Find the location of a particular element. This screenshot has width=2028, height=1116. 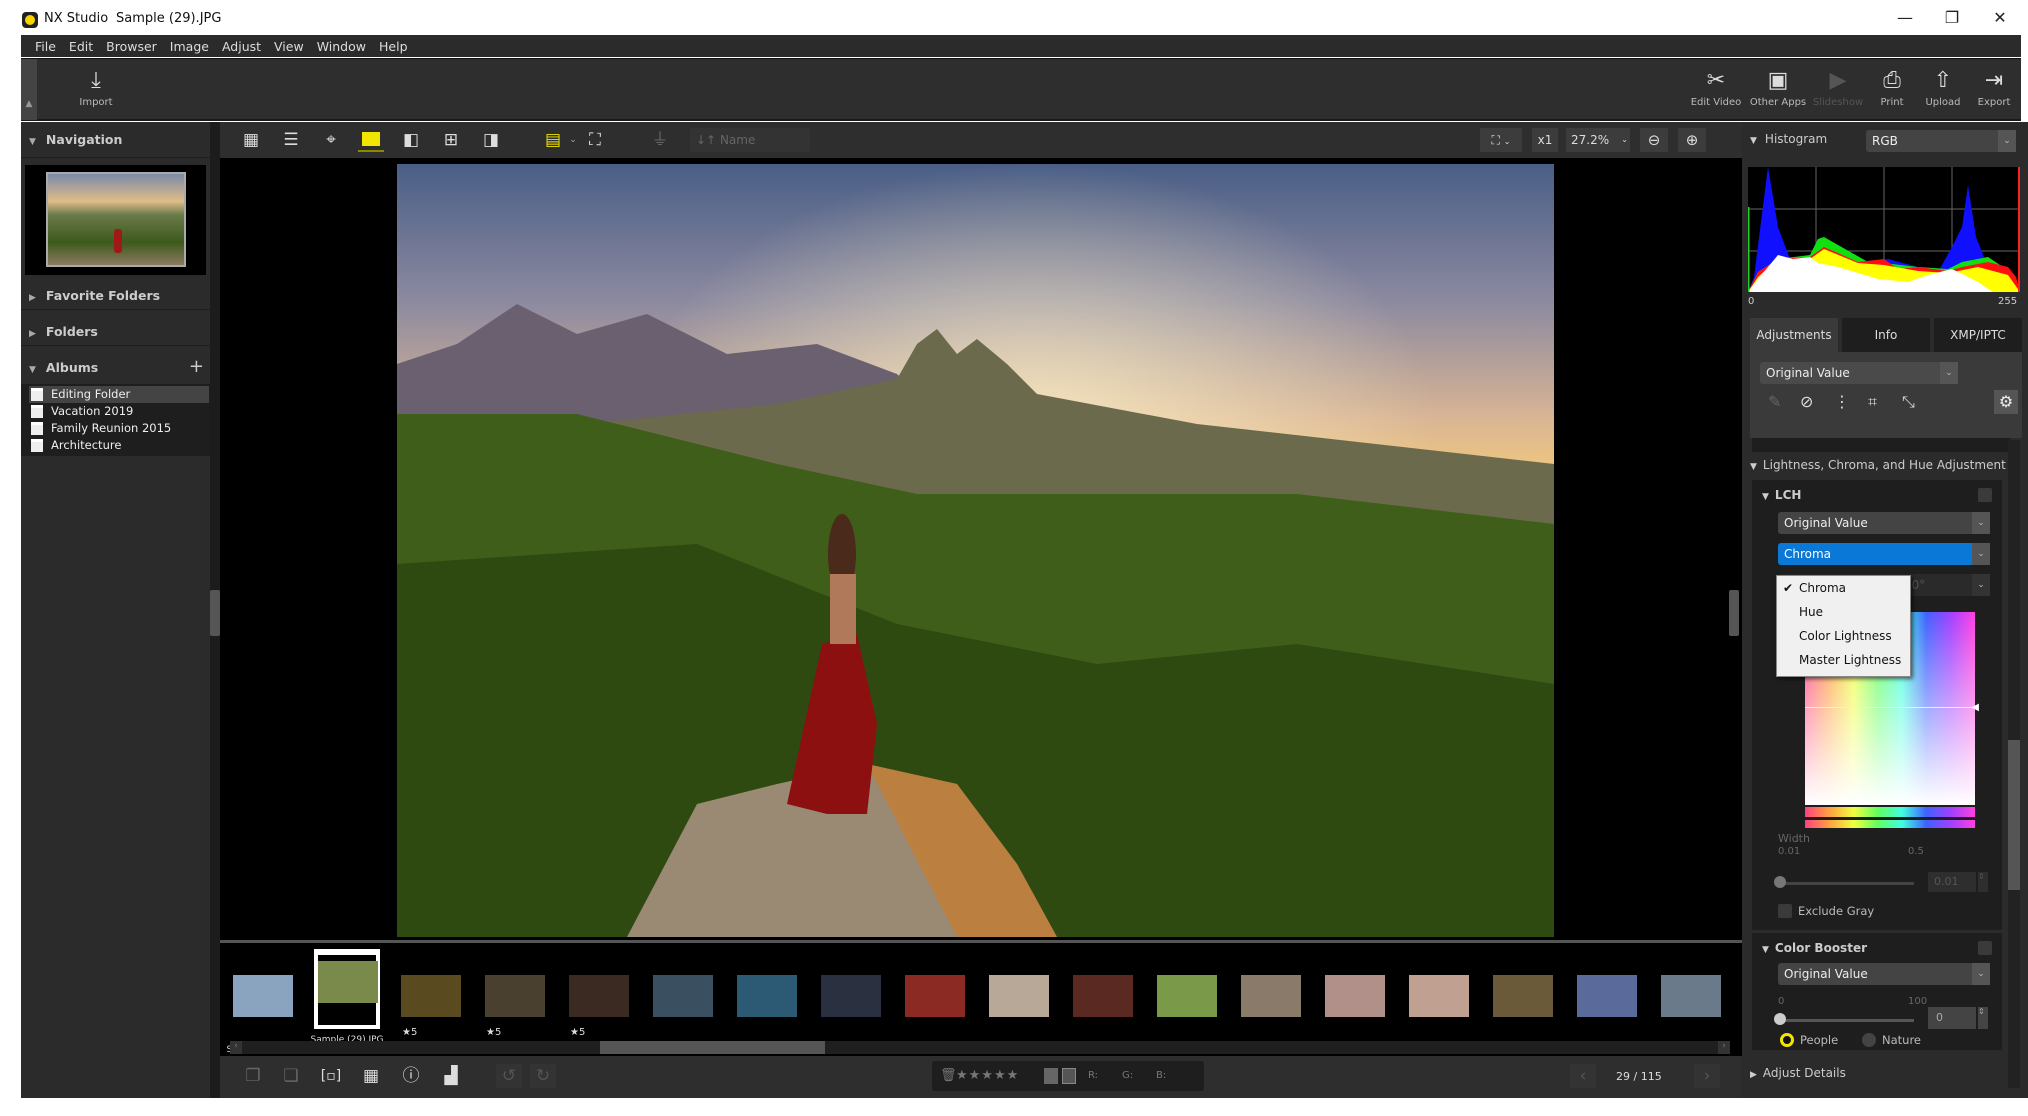

filmstrip-thumbnail: Sample (42).jpg is located at coordinates (1439, 1006).